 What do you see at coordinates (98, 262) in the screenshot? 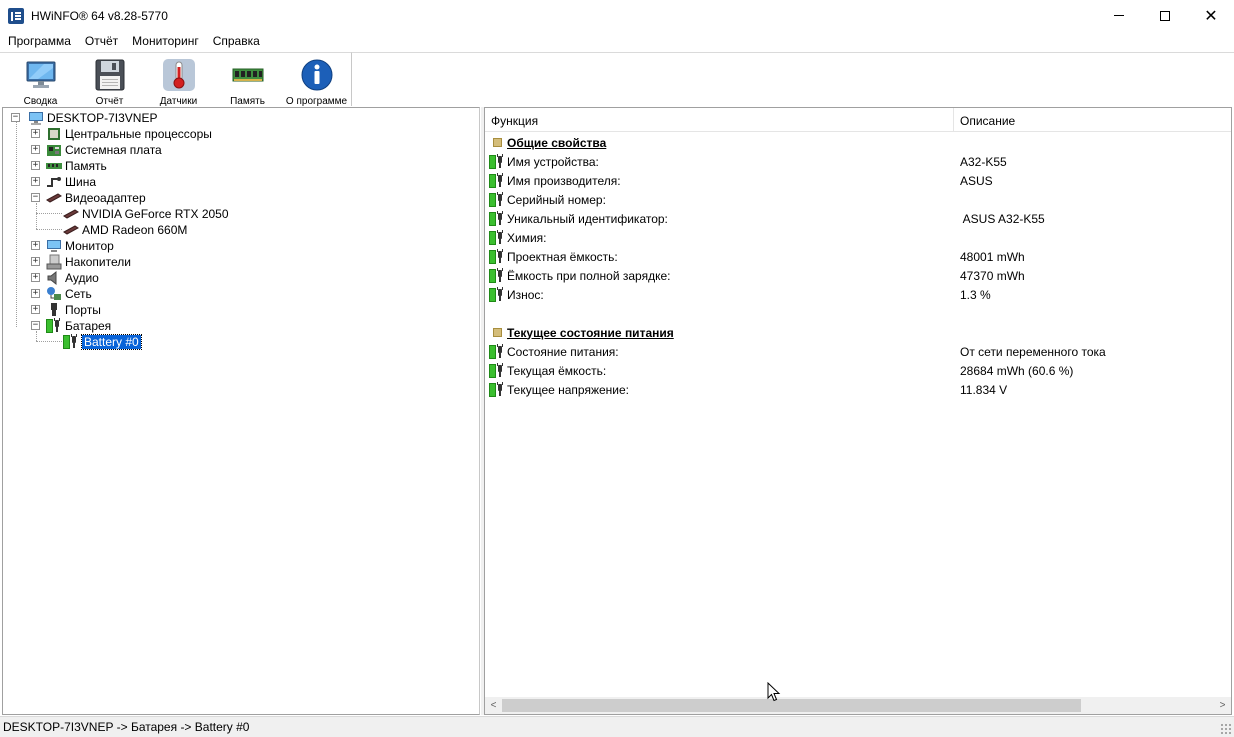
I see `tree-item-label: Накопители` at bounding box center [98, 262].